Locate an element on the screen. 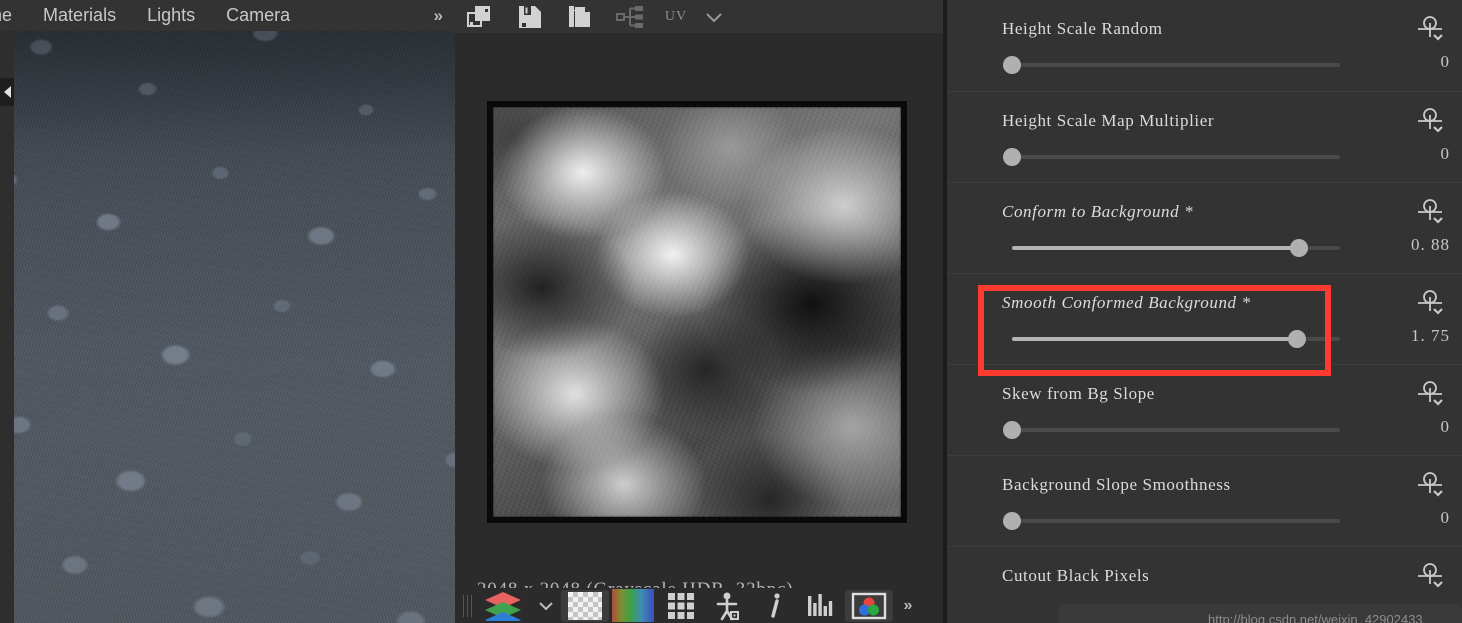 The width and height of the screenshot is (1462, 623). alpha-channel-button is located at coordinates (585, 605).